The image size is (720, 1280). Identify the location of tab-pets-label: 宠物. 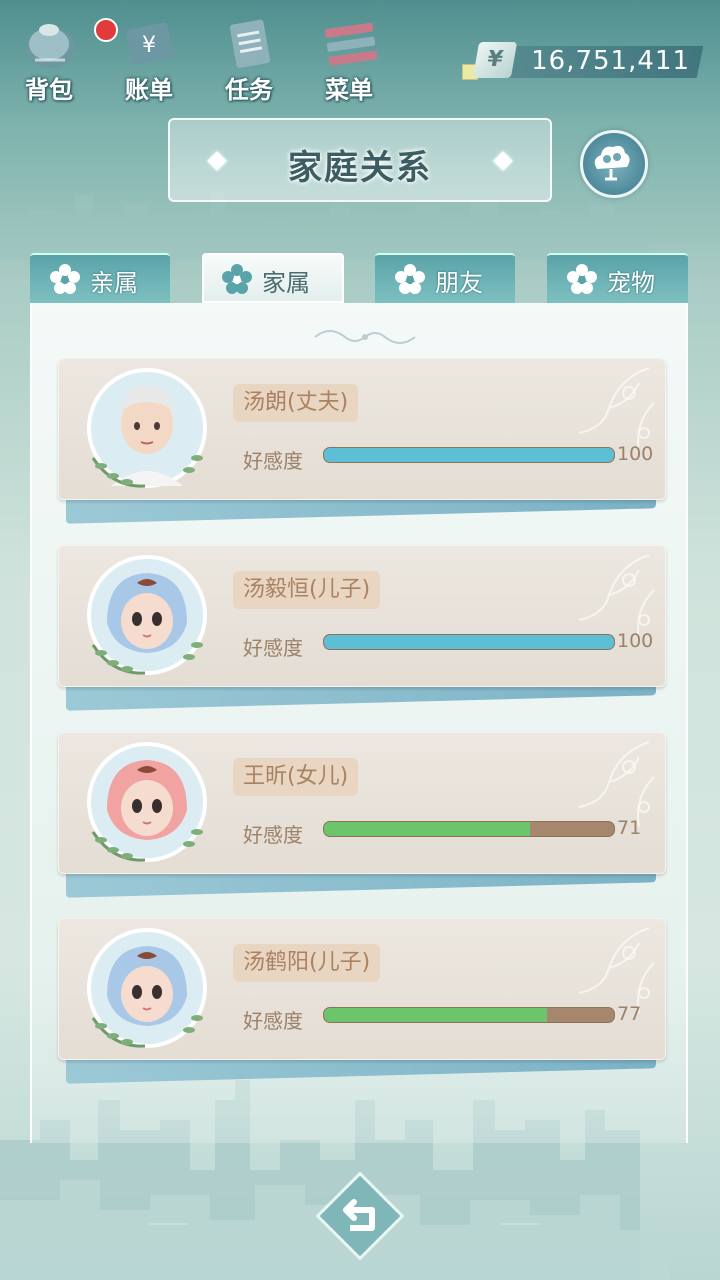
(631, 283).